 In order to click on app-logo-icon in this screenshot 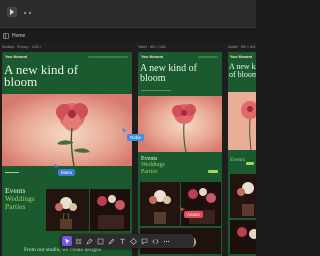, I will do `click(12, 12)`.